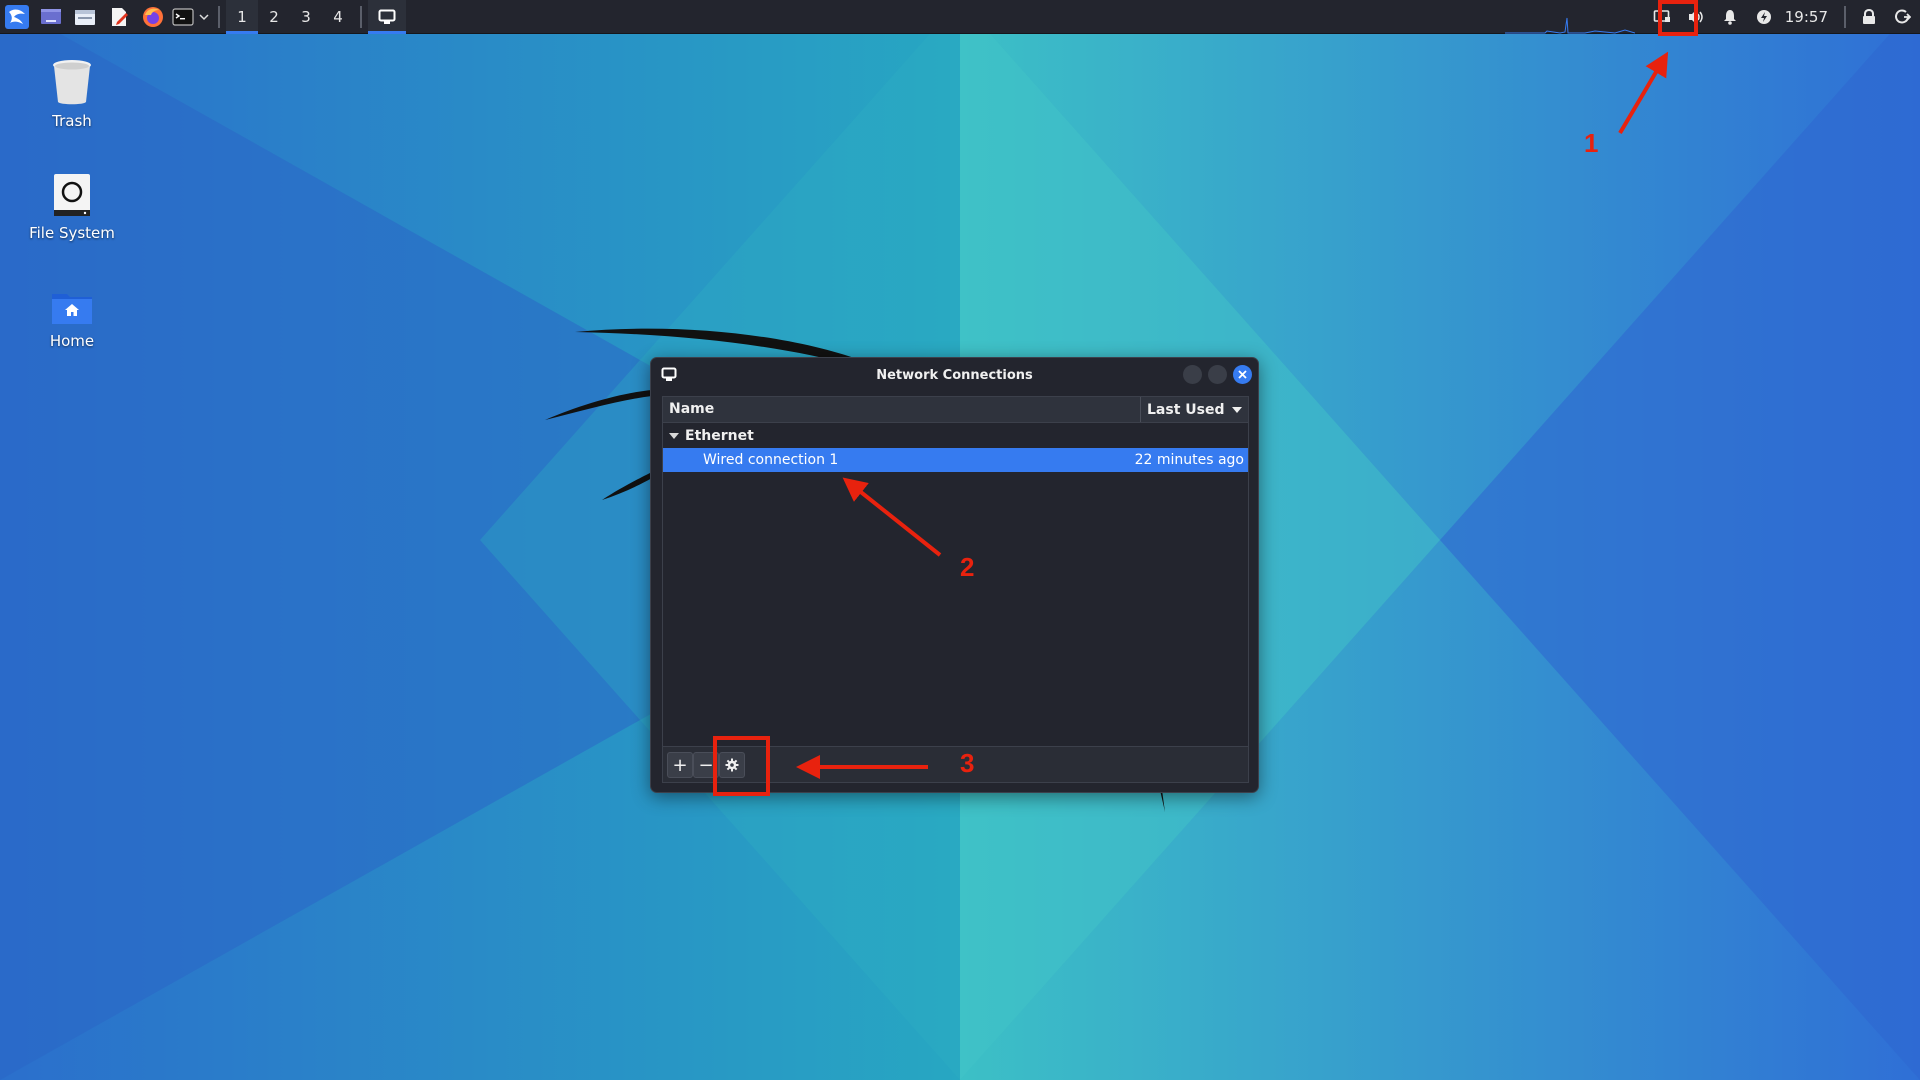  I want to click on file-manager-button, so click(85, 17).